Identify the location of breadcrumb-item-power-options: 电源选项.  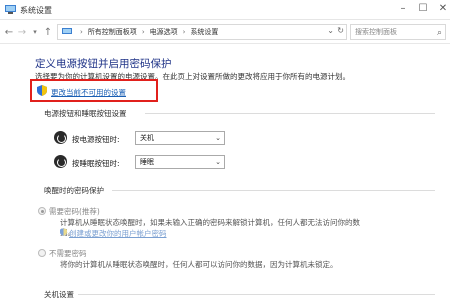
(164, 32).